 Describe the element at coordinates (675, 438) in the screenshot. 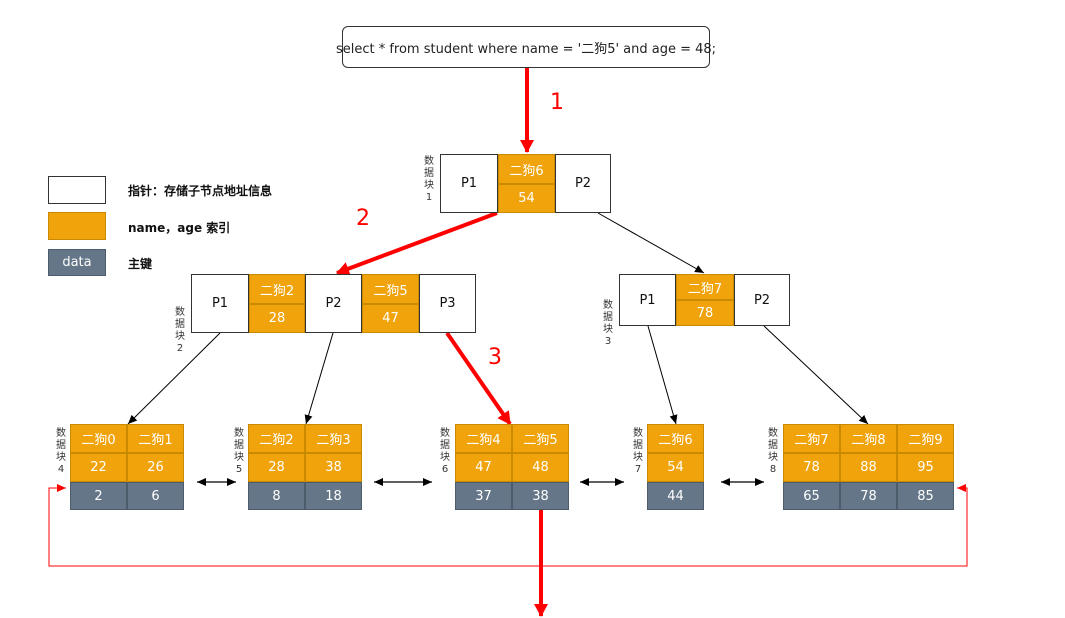

I see `b7-name-1: 二狗6` at that location.